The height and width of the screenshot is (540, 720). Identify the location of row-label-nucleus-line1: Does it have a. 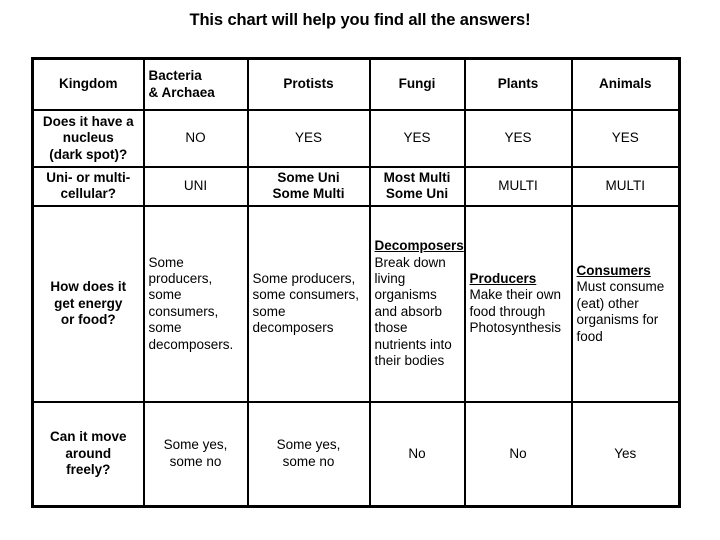
(88, 121).